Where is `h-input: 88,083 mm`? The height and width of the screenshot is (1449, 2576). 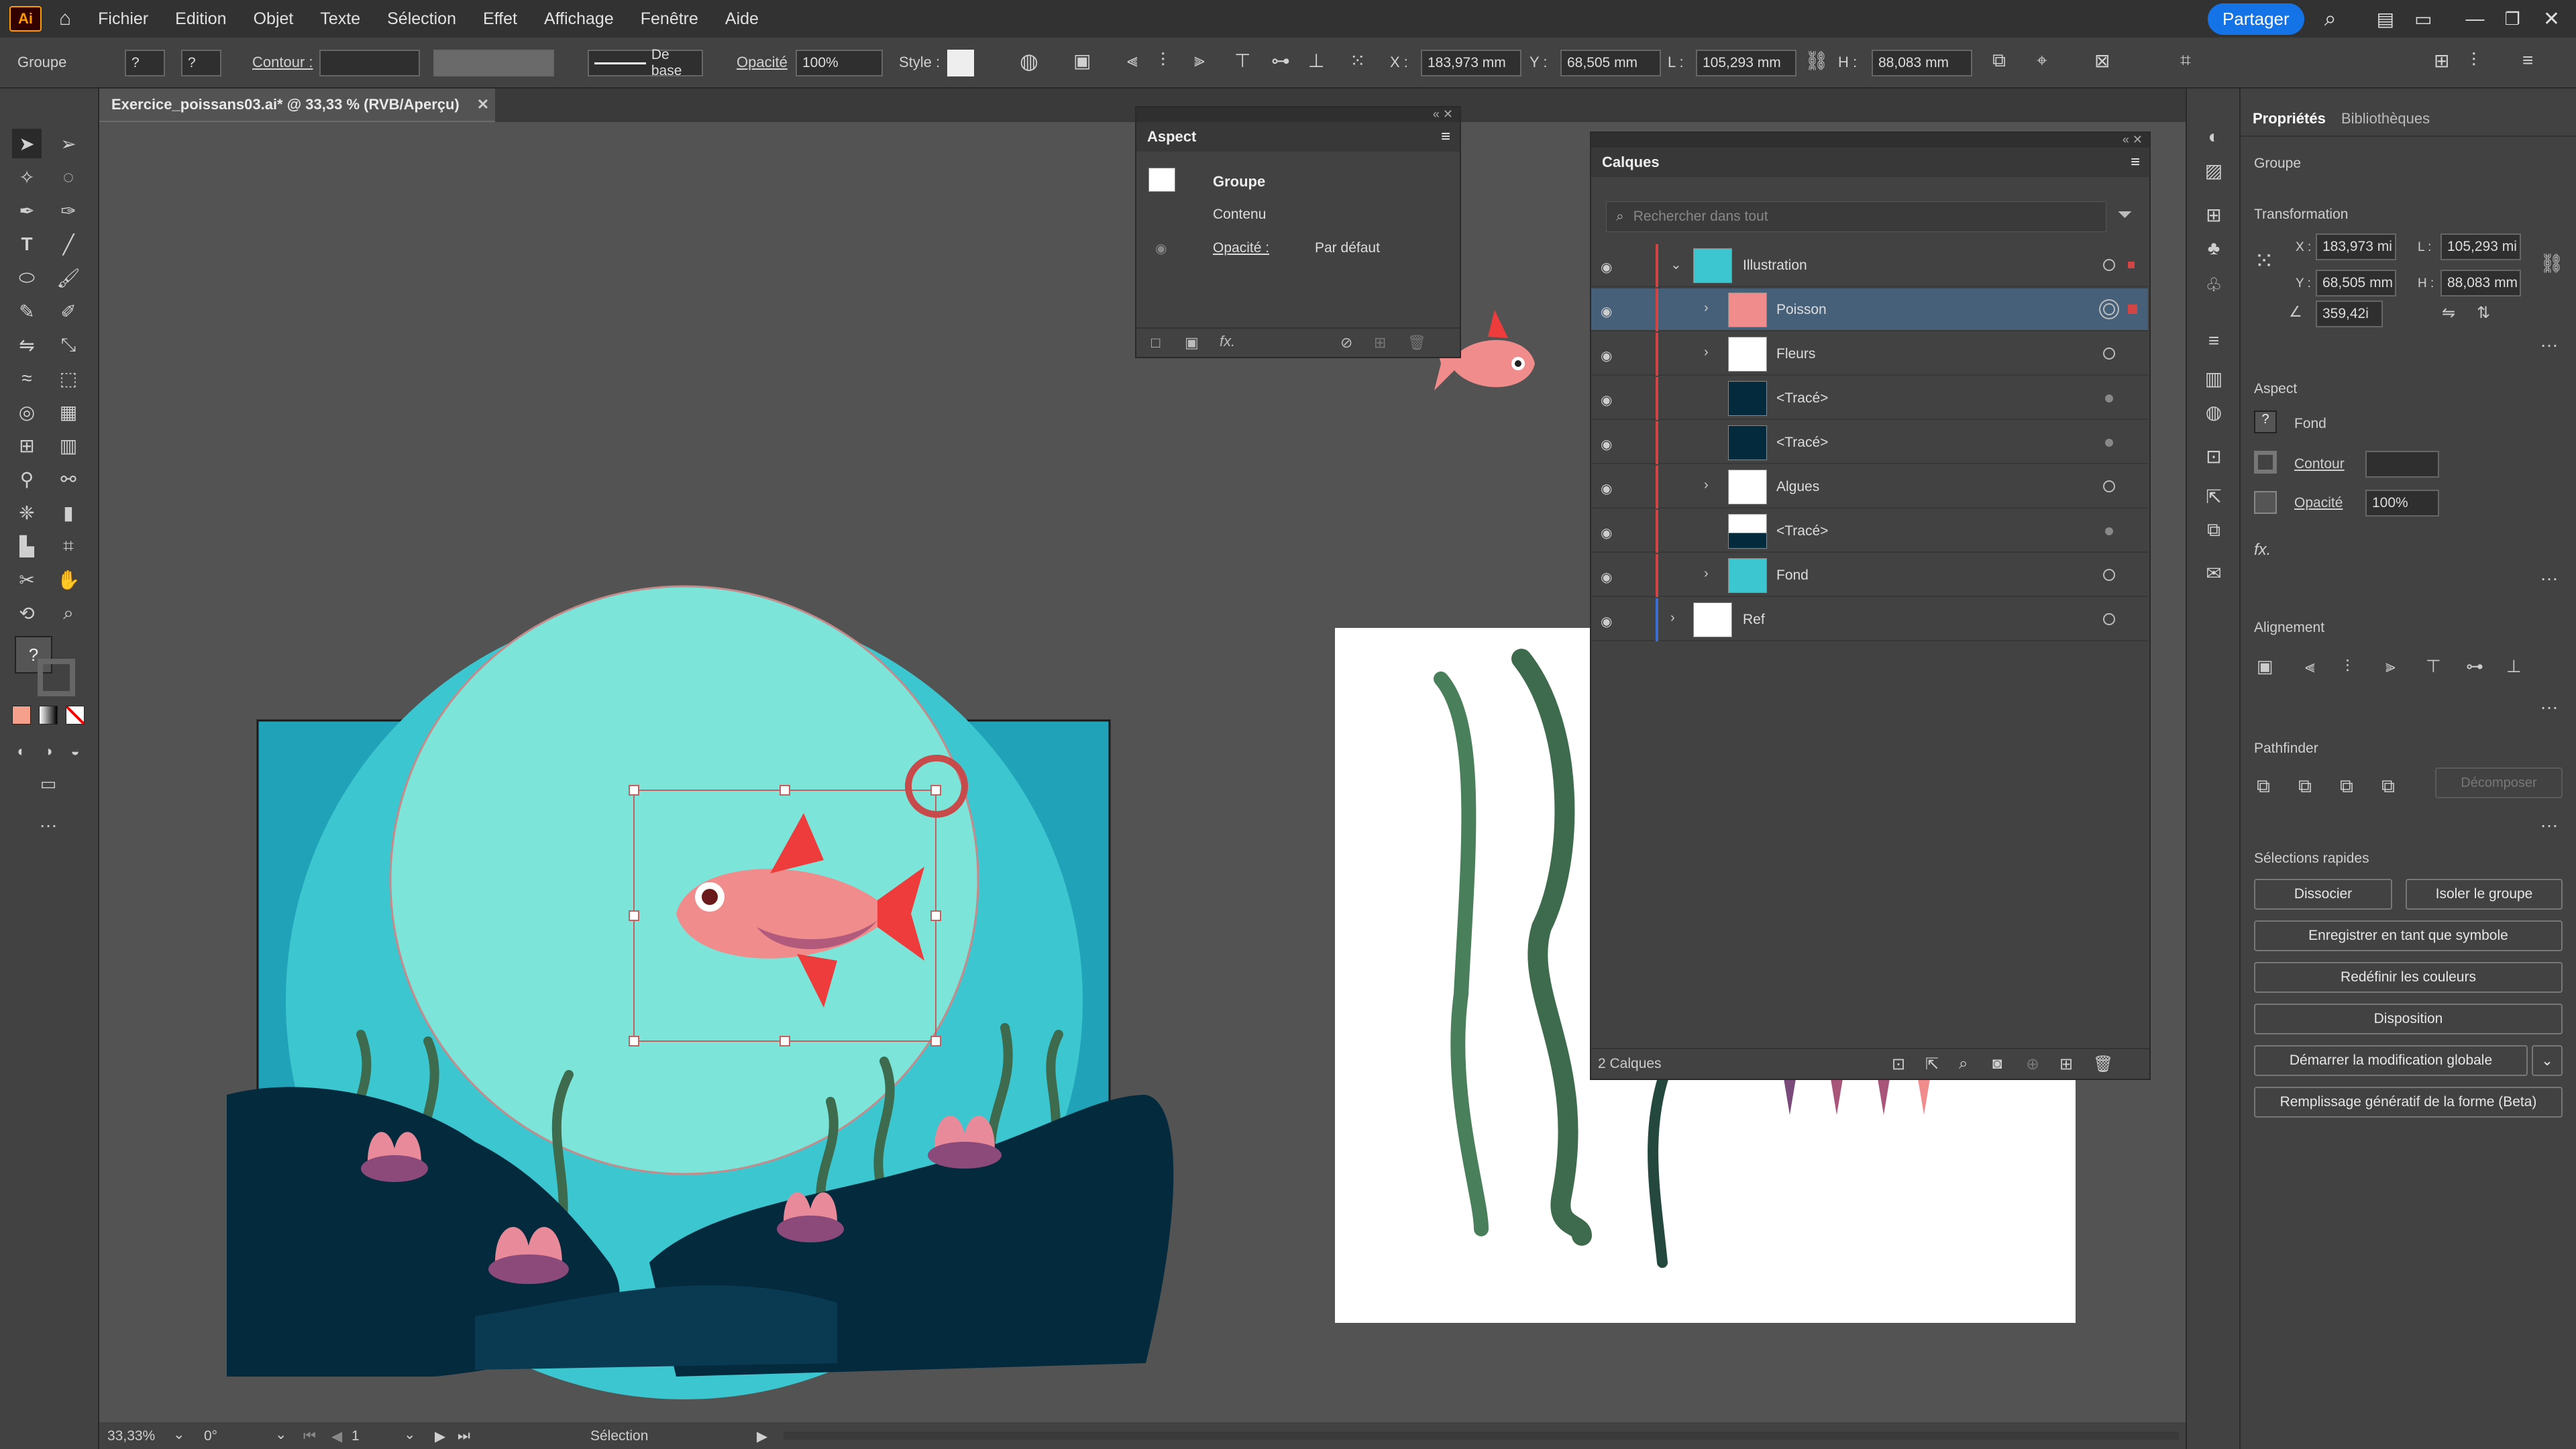
h-input: 88,083 mm is located at coordinates (1922, 63).